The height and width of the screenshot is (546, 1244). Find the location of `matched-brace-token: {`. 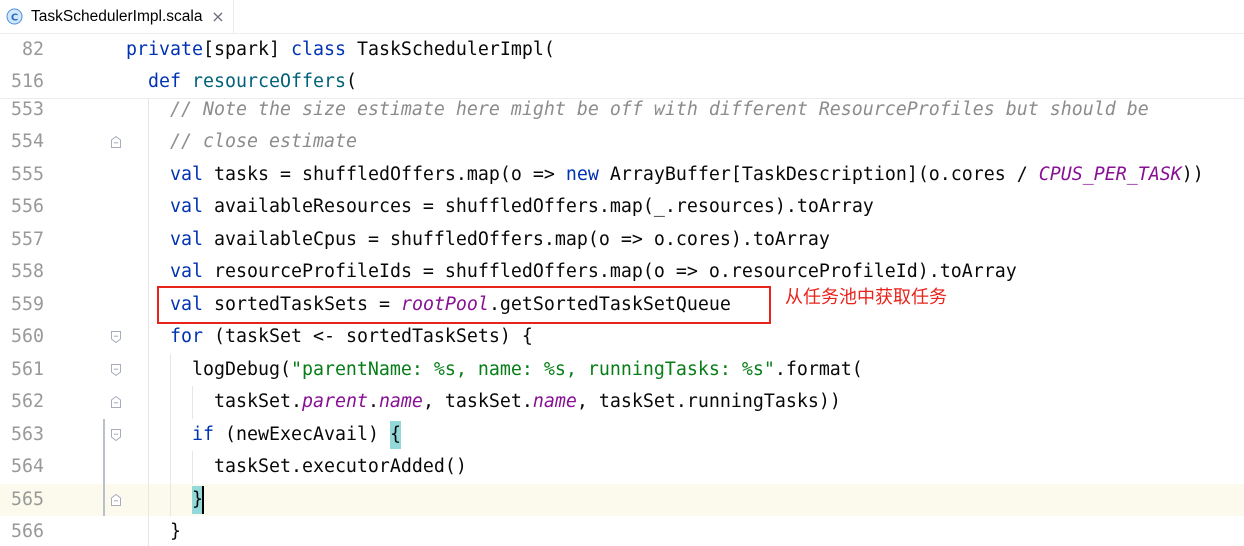

matched-brace-token: { is located at coordinates (395, 435).